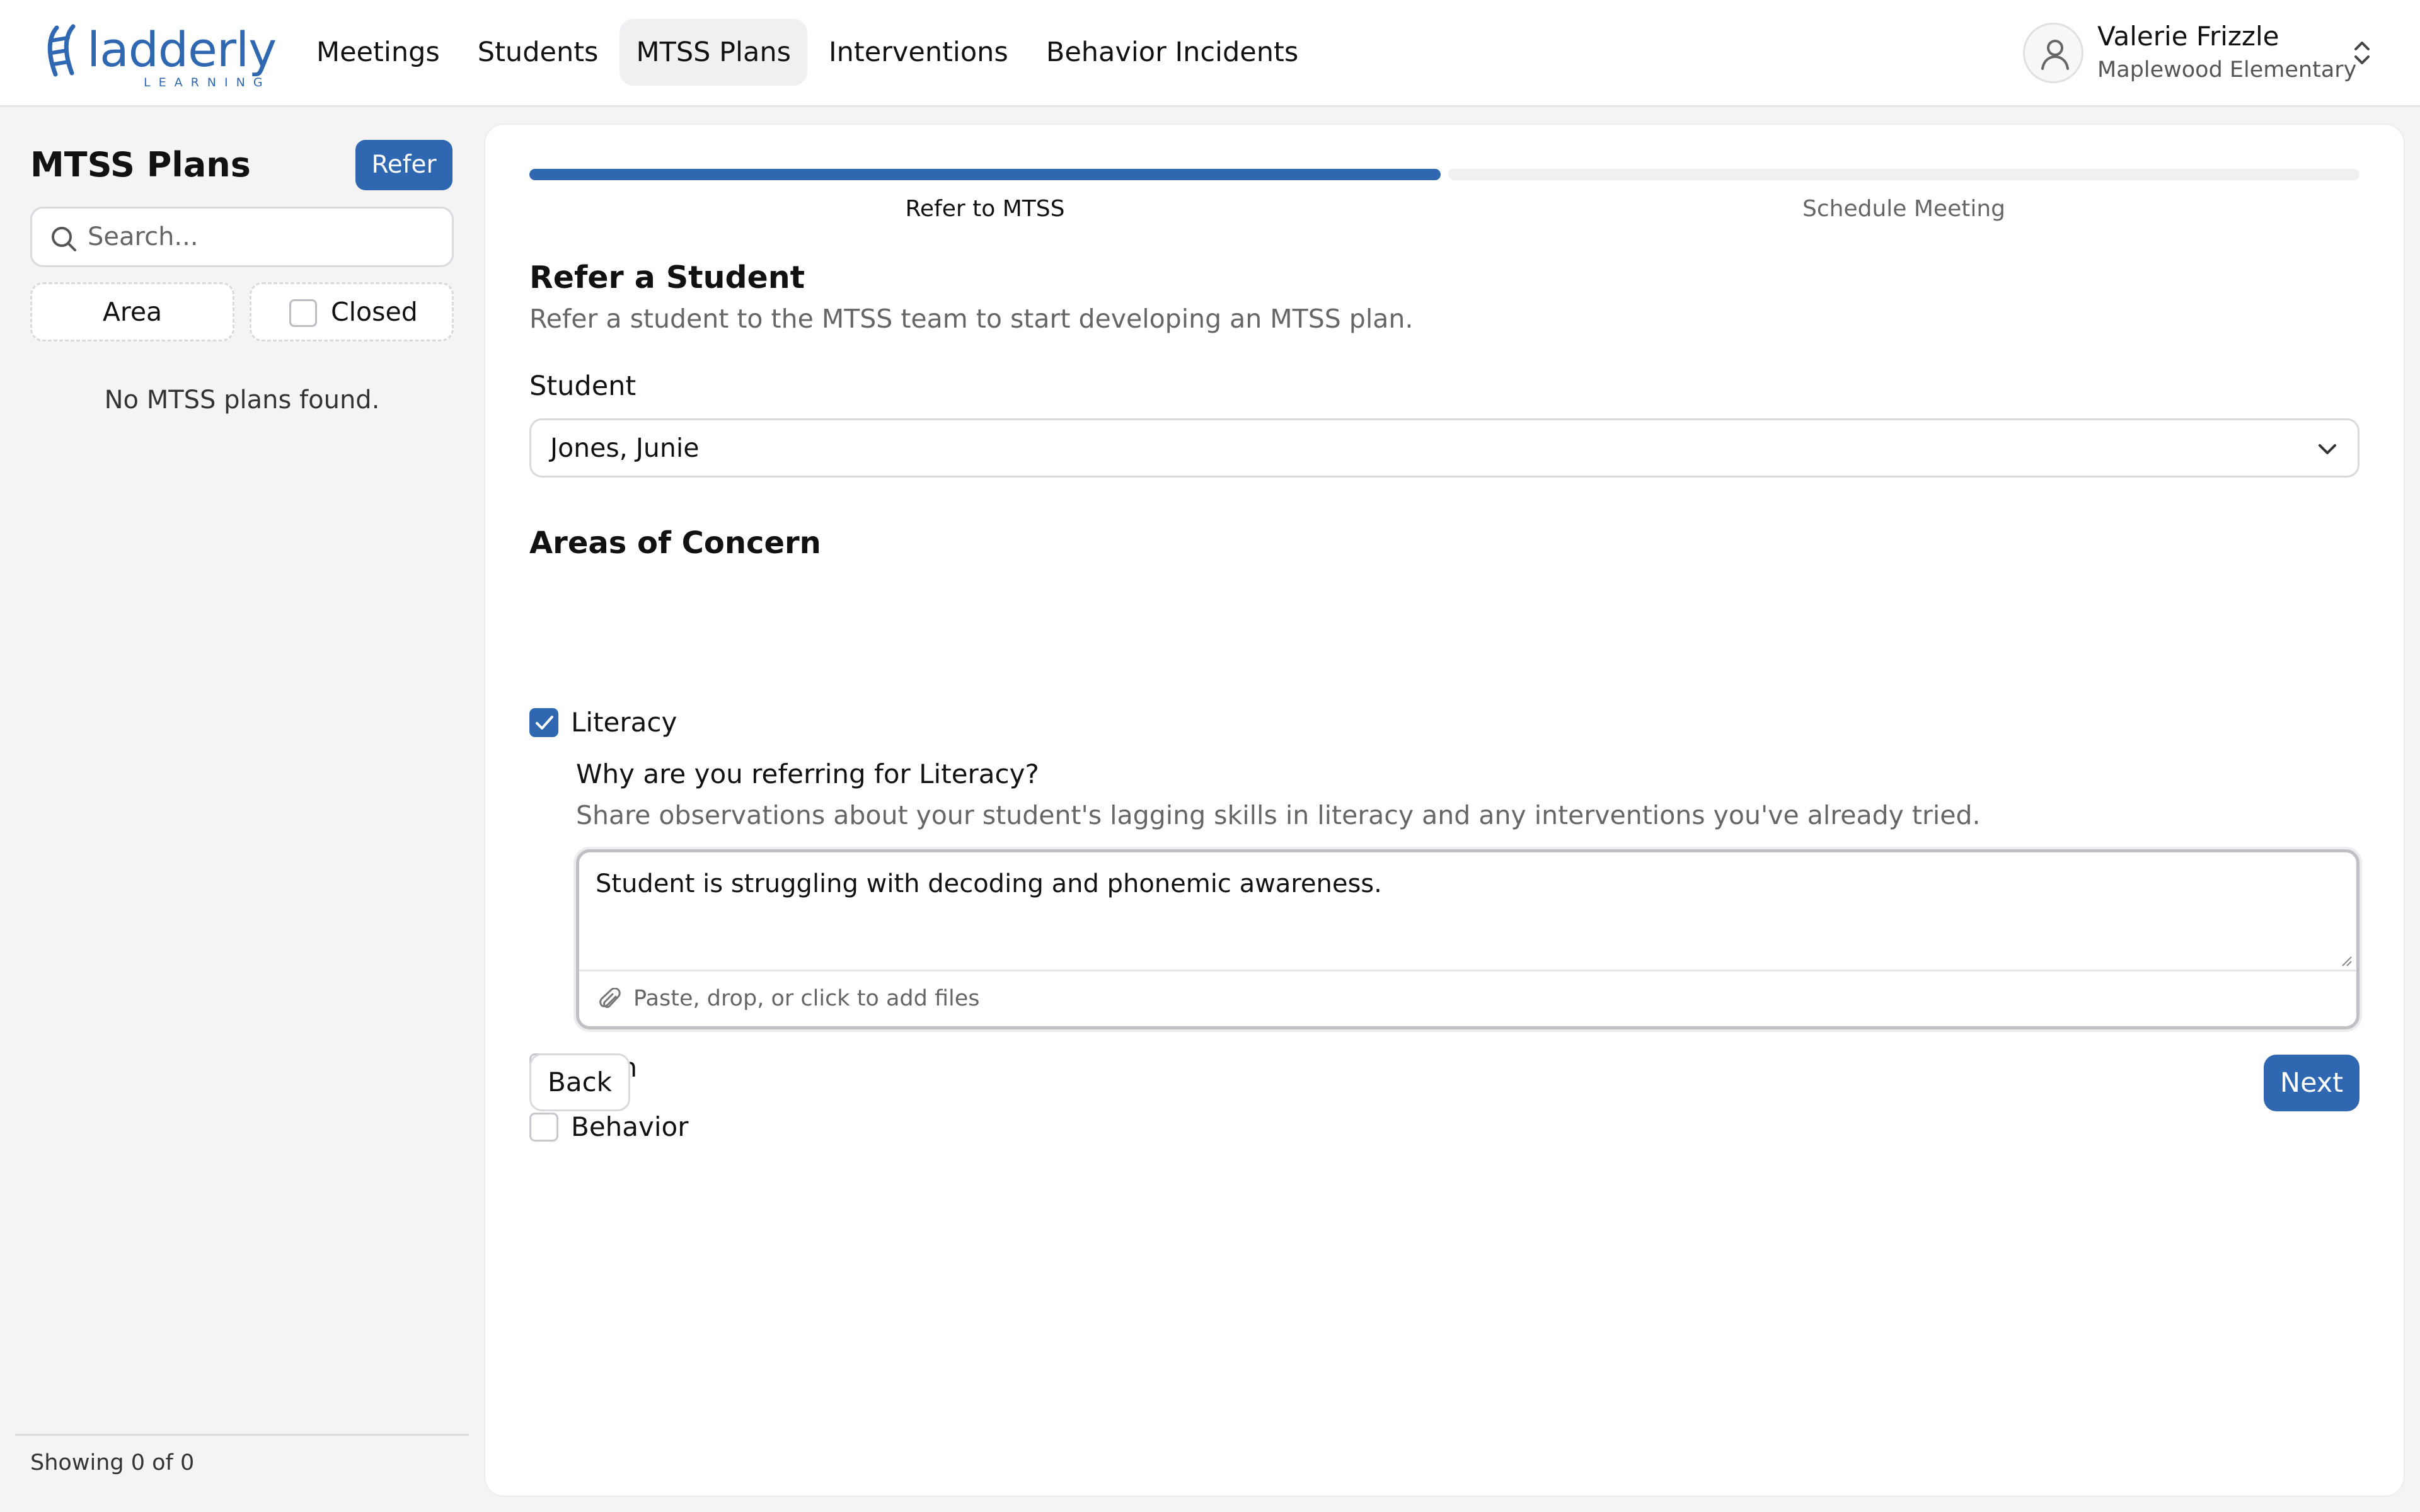 The image size is (2420, 1512). Describe the element at coordinates (630, 1126) in the screenshot. I see `behavior-label: Behavior` at that location.